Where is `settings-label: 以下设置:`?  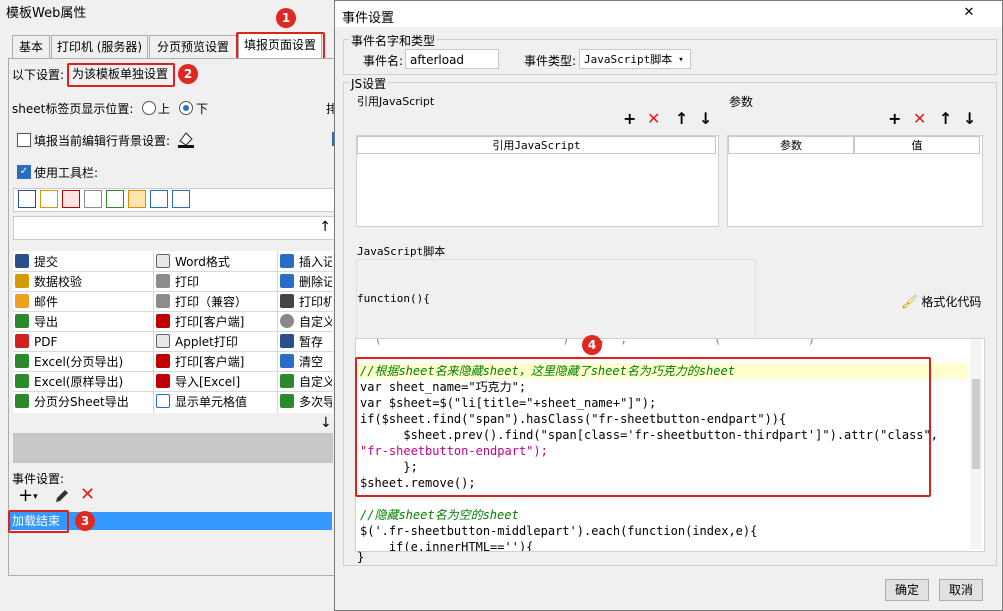 settings-label: 以下设置: is located at coordinates (38, 75).